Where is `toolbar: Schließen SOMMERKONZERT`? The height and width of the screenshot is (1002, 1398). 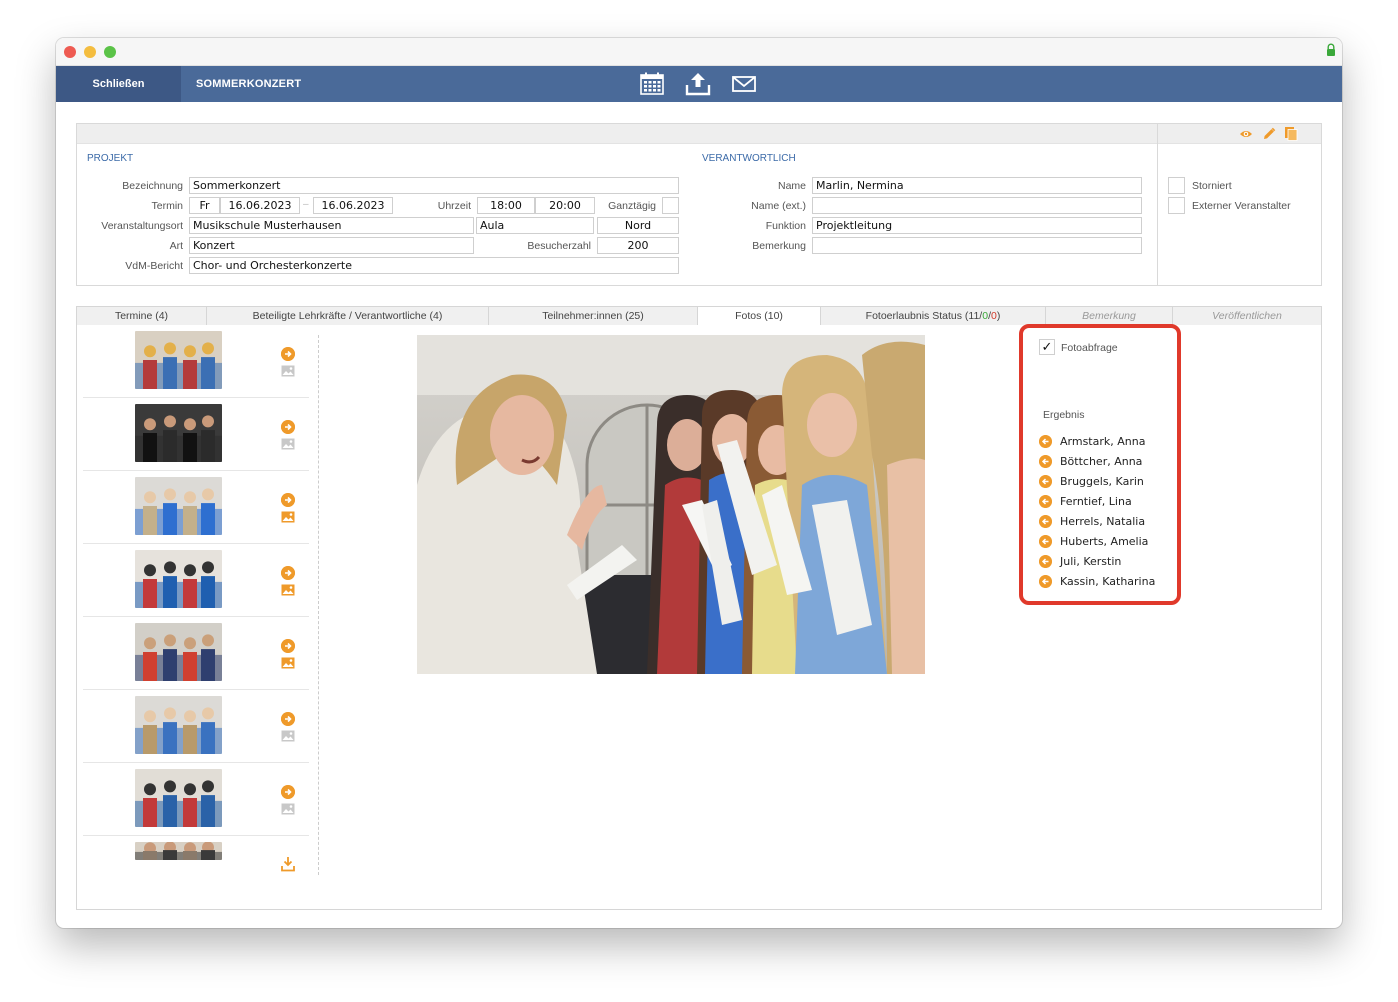
toolbar: Schließen SOMMERKONZERT is located at coordinates (699, 84).